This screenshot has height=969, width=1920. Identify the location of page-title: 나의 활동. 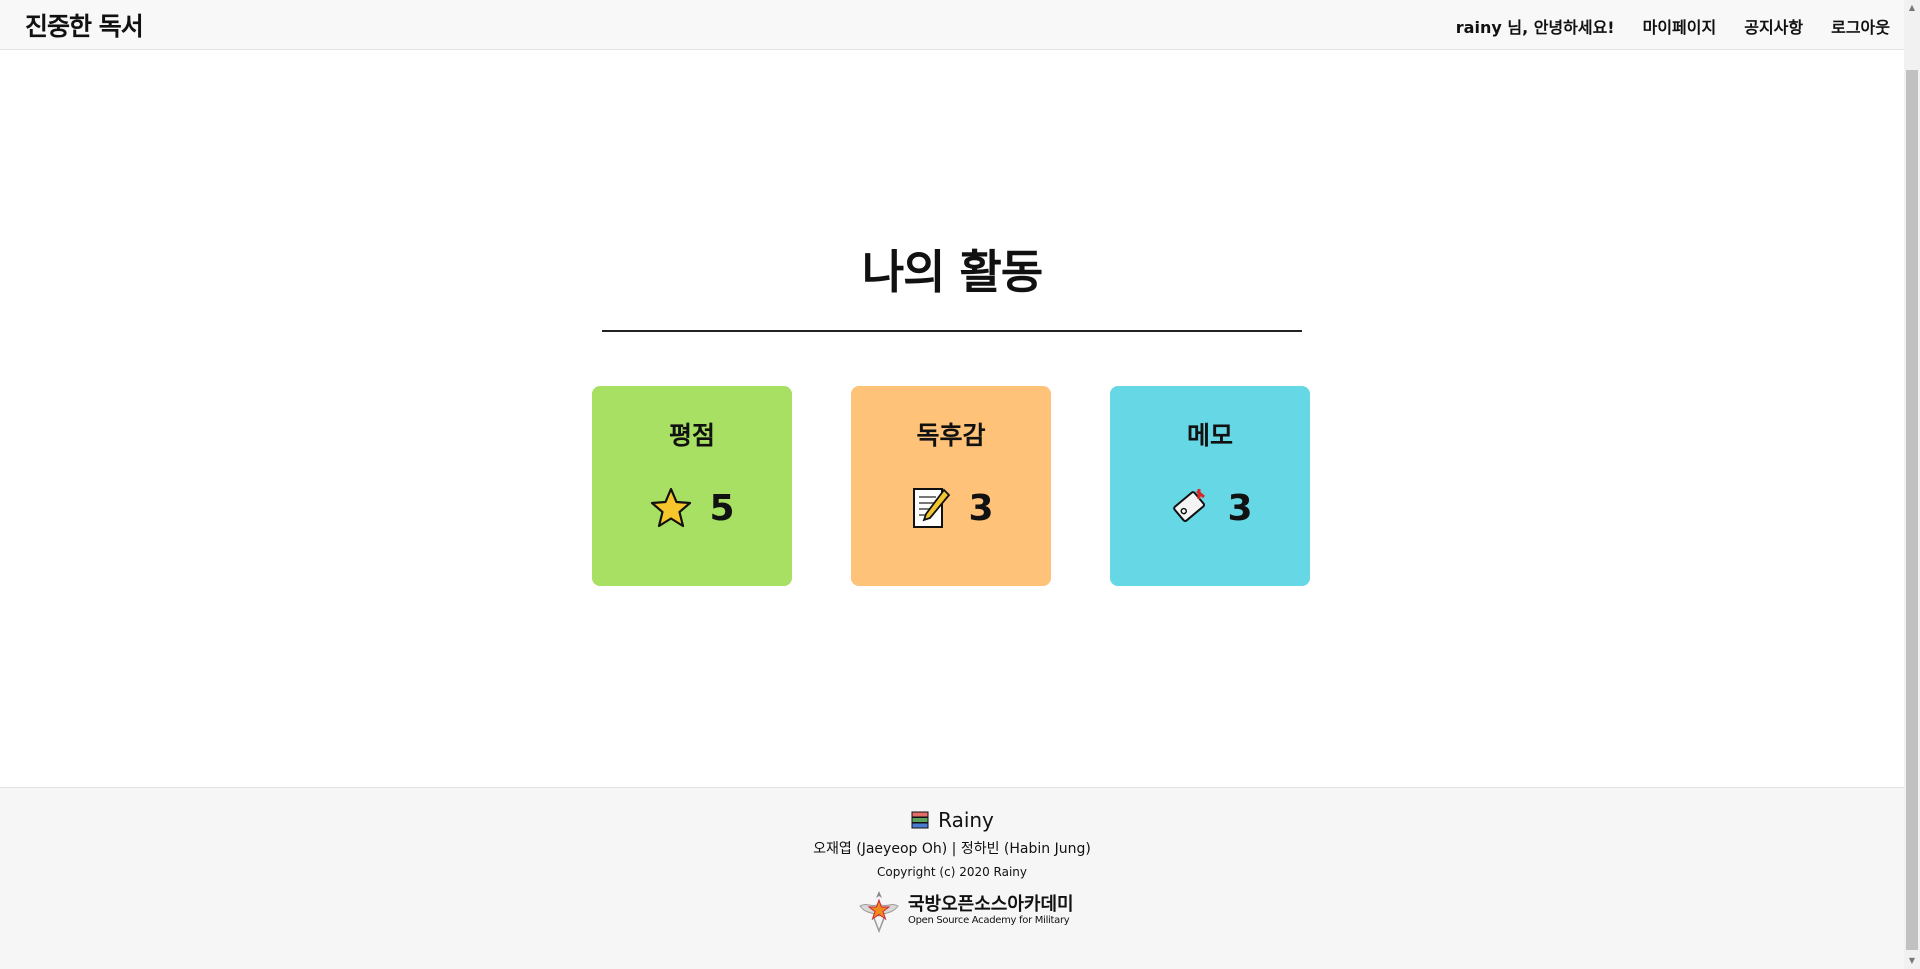
(952, 272).